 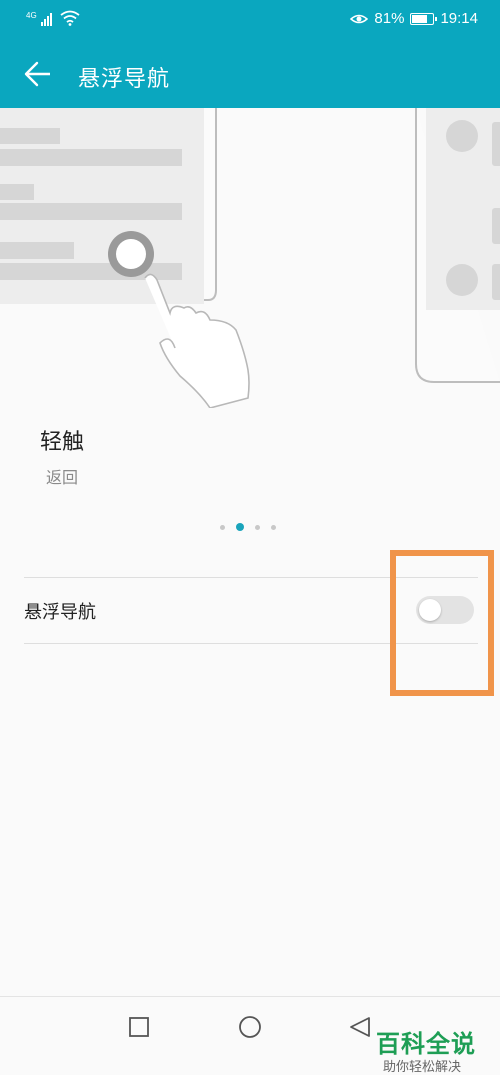 I want to click on floating-dock-illustration, so click(x=131, y=254).